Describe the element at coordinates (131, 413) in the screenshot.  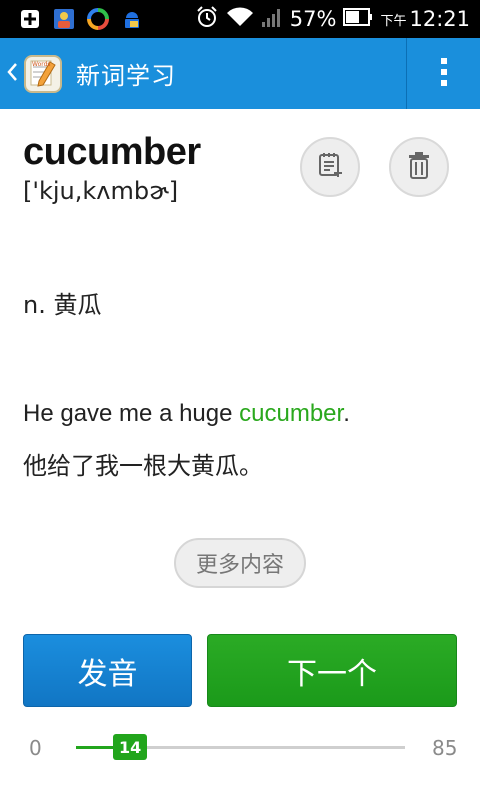
I see `example-sentence-start: He gave me a huge` at that location.